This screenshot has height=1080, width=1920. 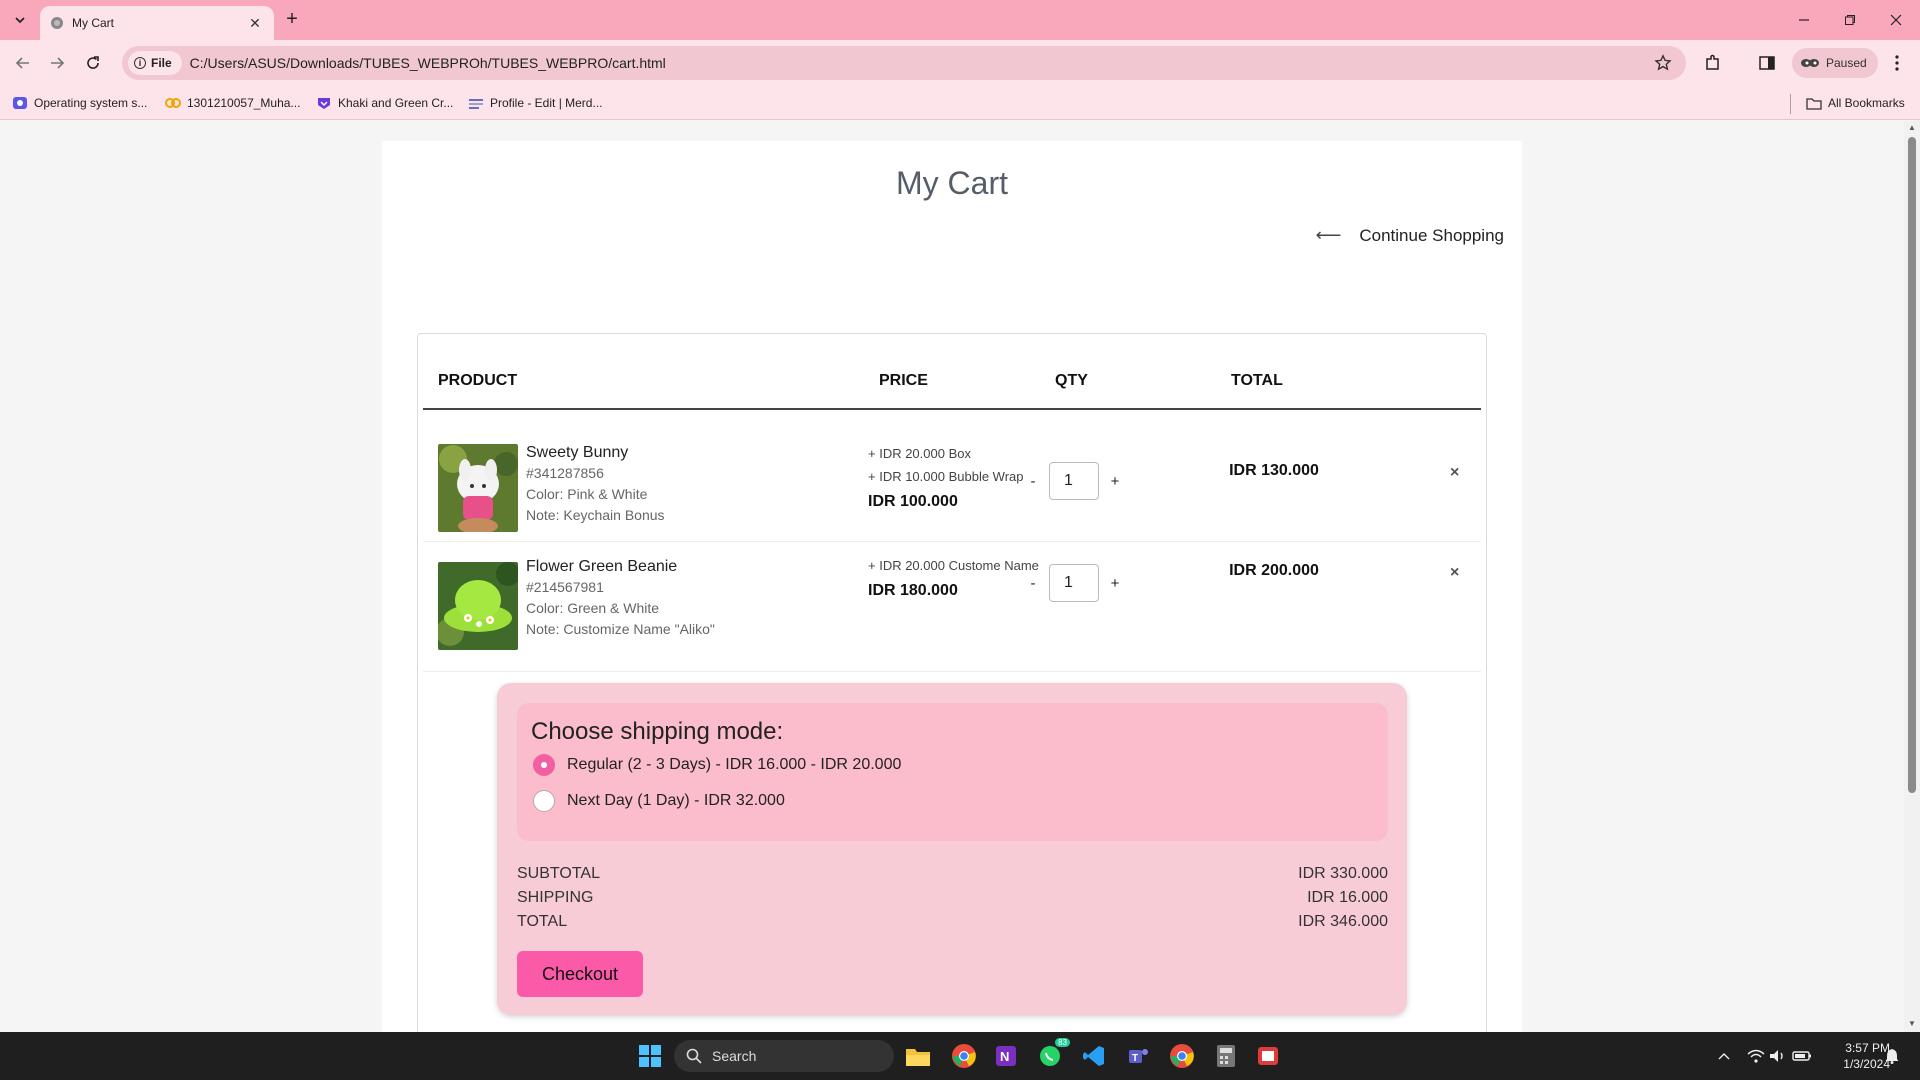 I want to click on row-total: IDR 130.000, so click(x=1274, y=470).